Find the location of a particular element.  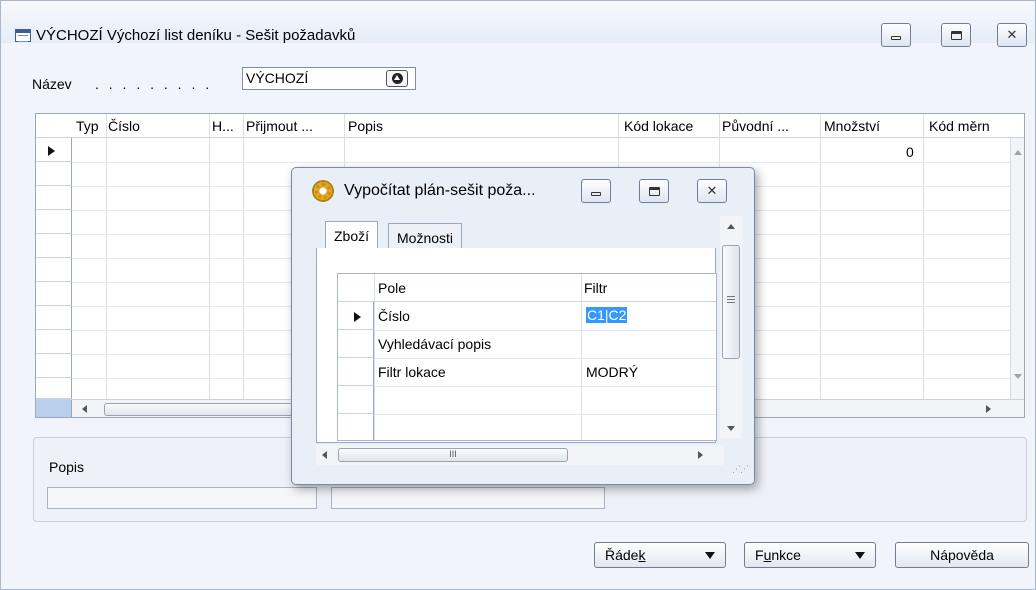

lookup-button is located at coordinates (397, 78).